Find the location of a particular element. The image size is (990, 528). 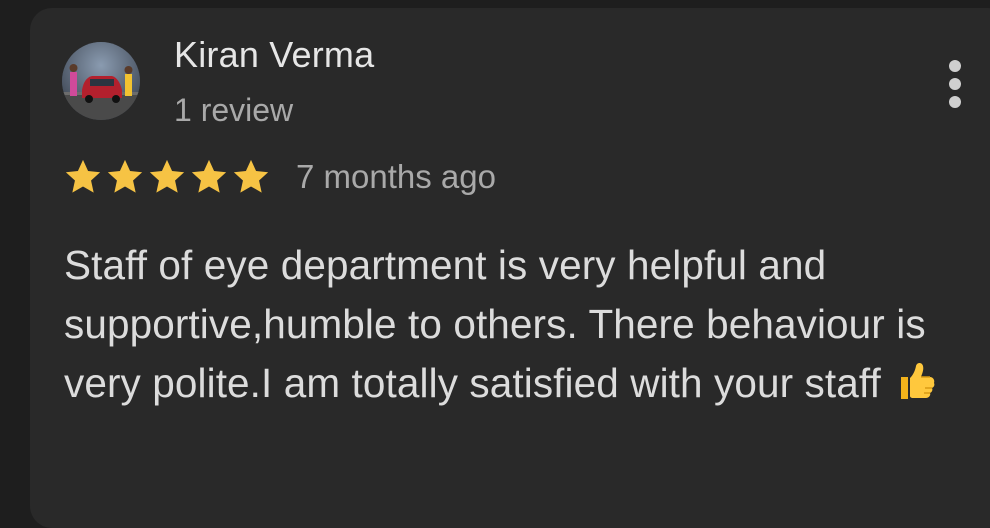

thumbs-up-icon is located at coordinates (914, 388).